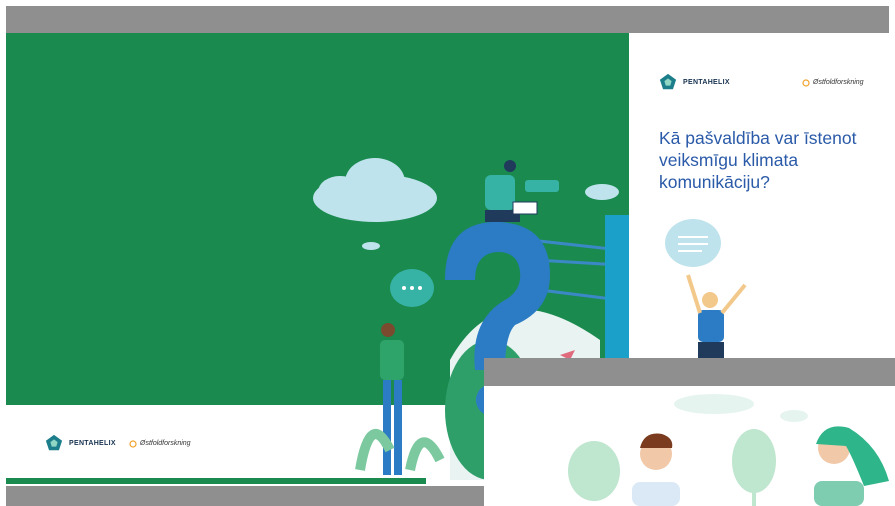 The image size is (895, 506). Describe the element at coordinates (375, 190) in the screenshot. I see `cloud-icon` at that location.